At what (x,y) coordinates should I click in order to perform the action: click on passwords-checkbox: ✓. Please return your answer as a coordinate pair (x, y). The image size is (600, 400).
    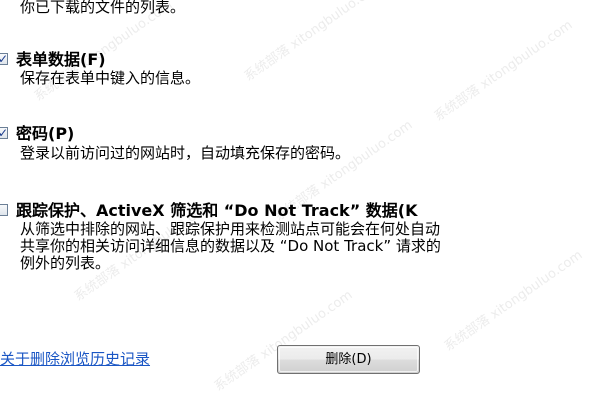
    Looking at the image, I should click on (4, 133).